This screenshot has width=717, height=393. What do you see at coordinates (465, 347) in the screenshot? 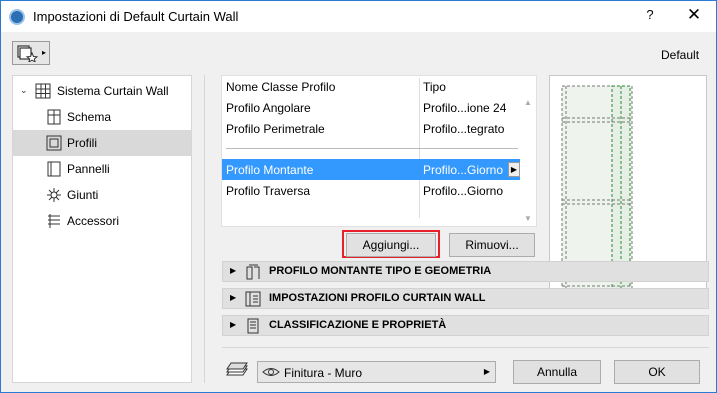
I see `footer-divider` at bounding box center [465, 347].